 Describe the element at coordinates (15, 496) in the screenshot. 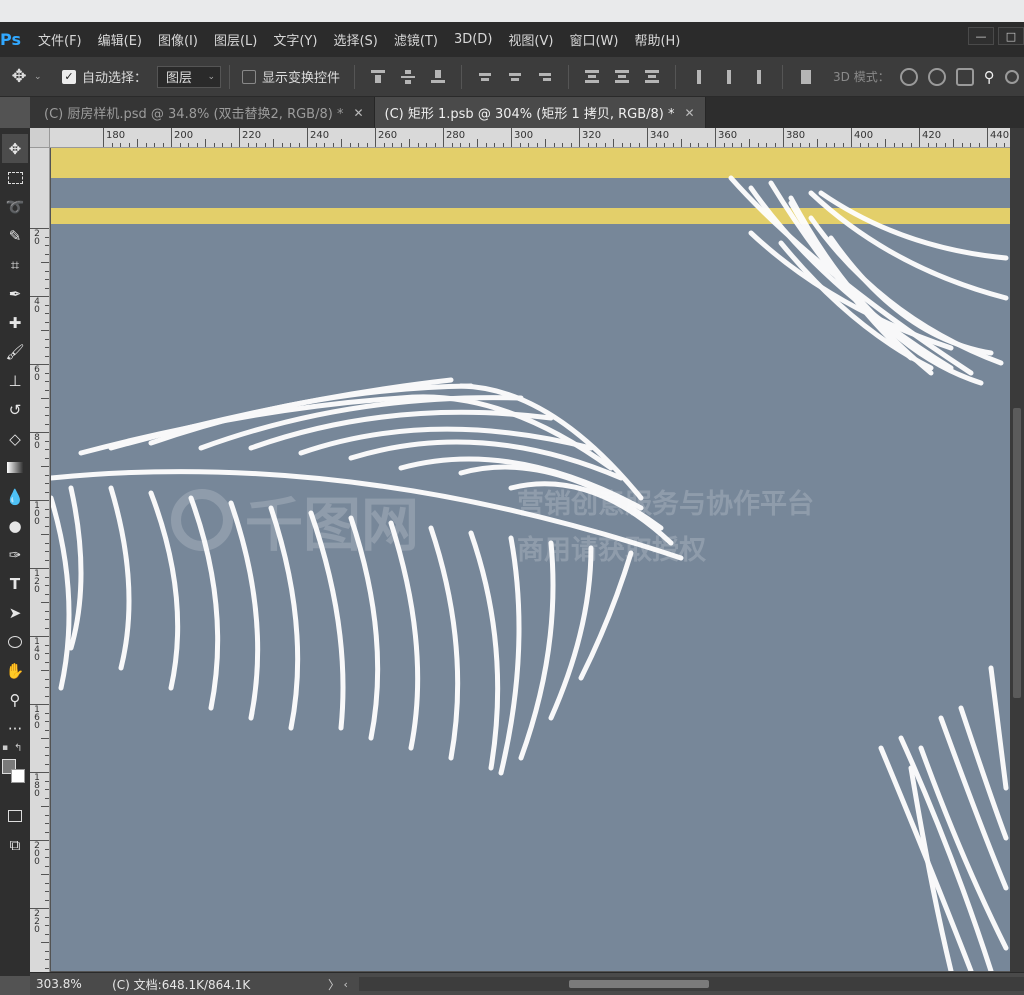

I see `blur-tool-icon: 💧` at that location.